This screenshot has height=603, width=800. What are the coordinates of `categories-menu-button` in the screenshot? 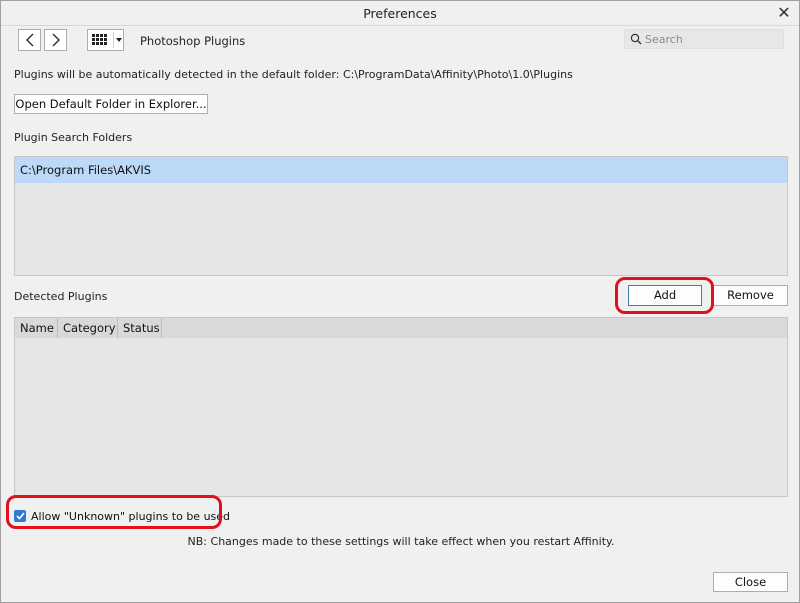 It's located at (105, 40).